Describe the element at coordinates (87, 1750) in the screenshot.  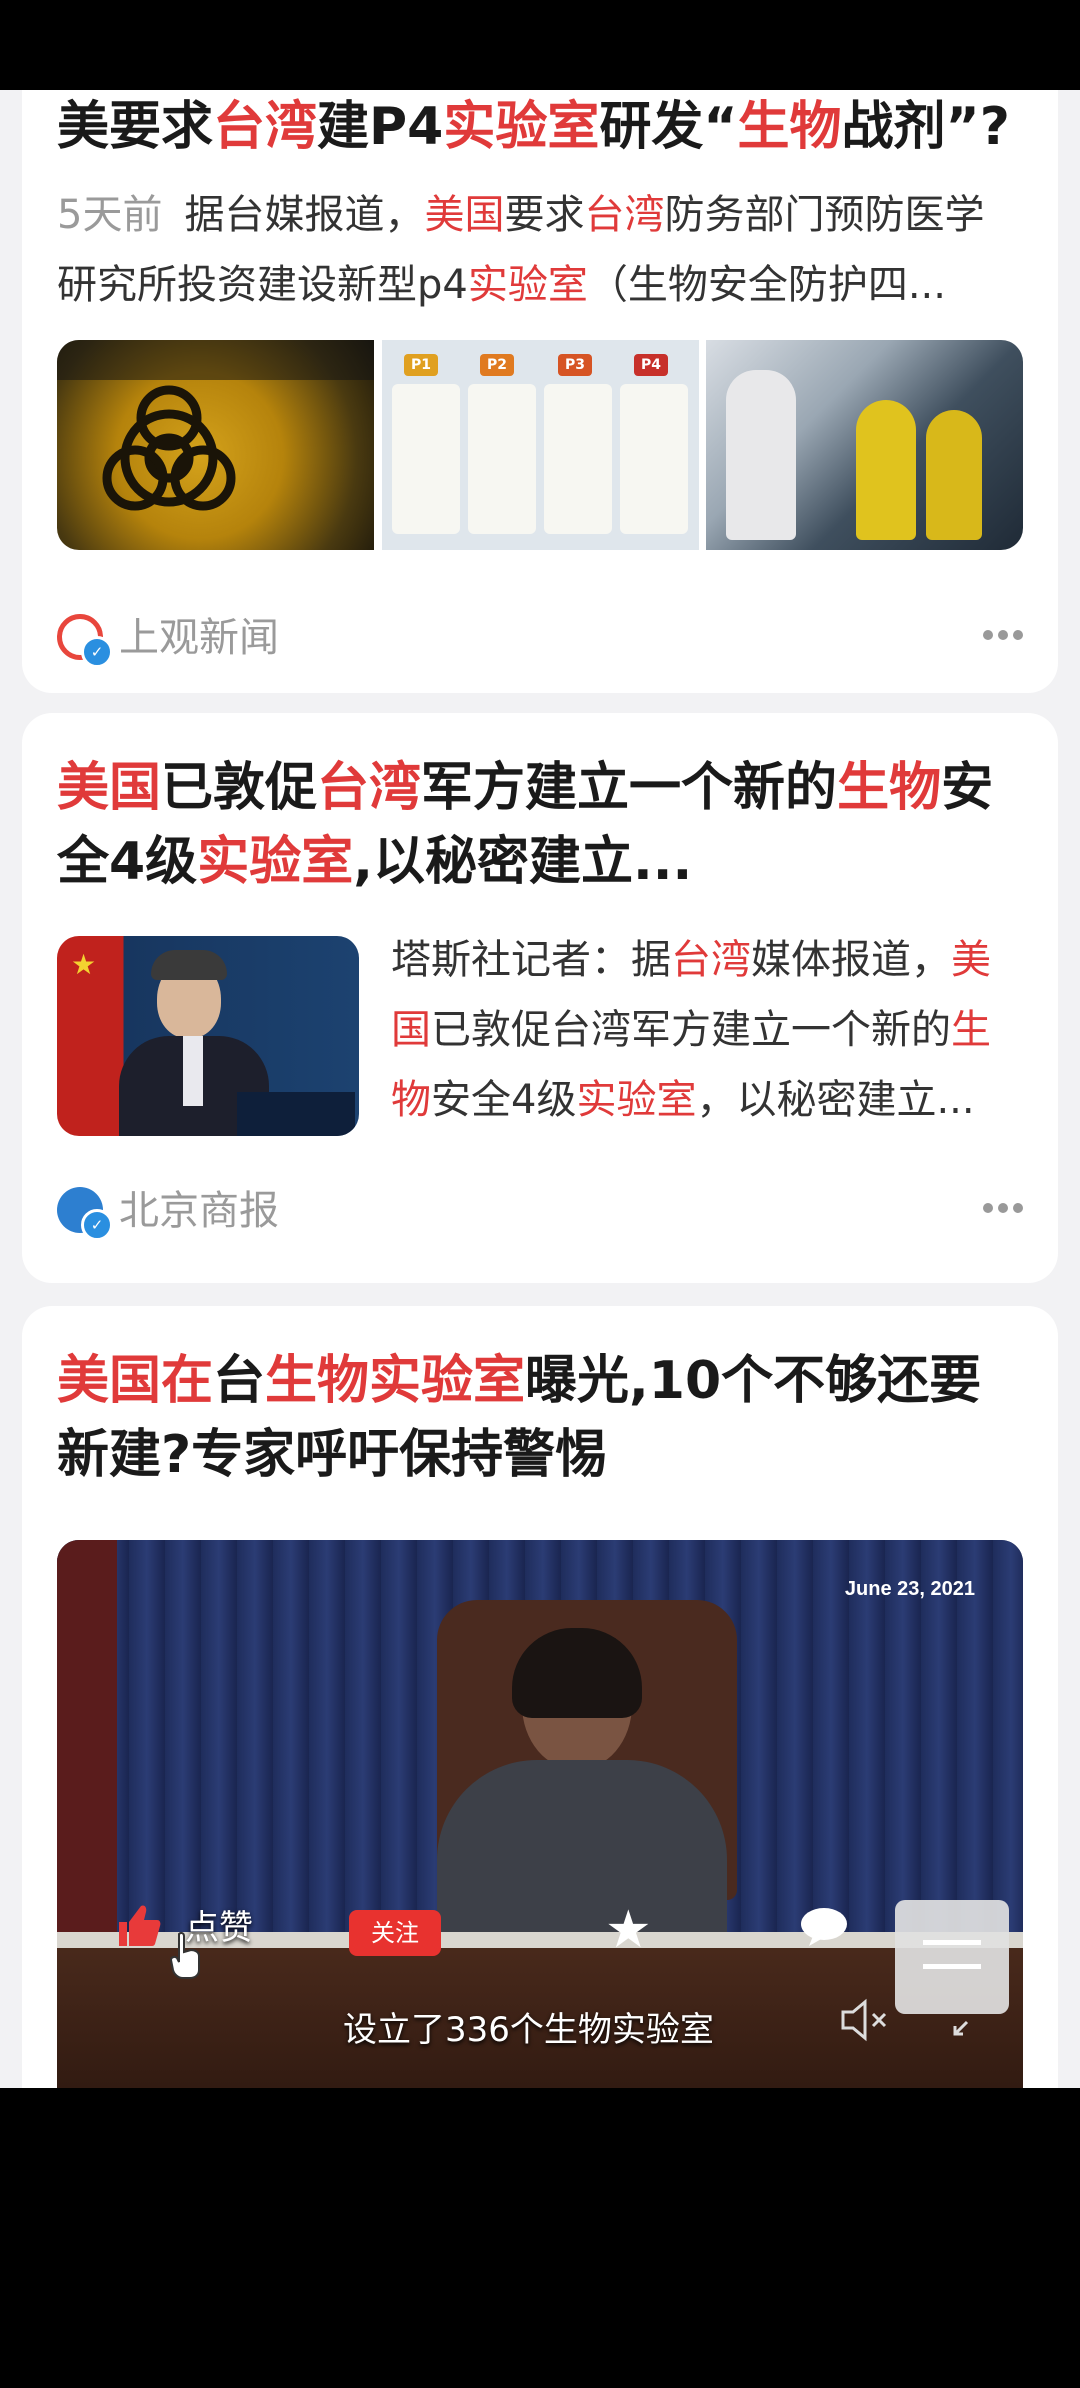
I see `video-background` at that location.